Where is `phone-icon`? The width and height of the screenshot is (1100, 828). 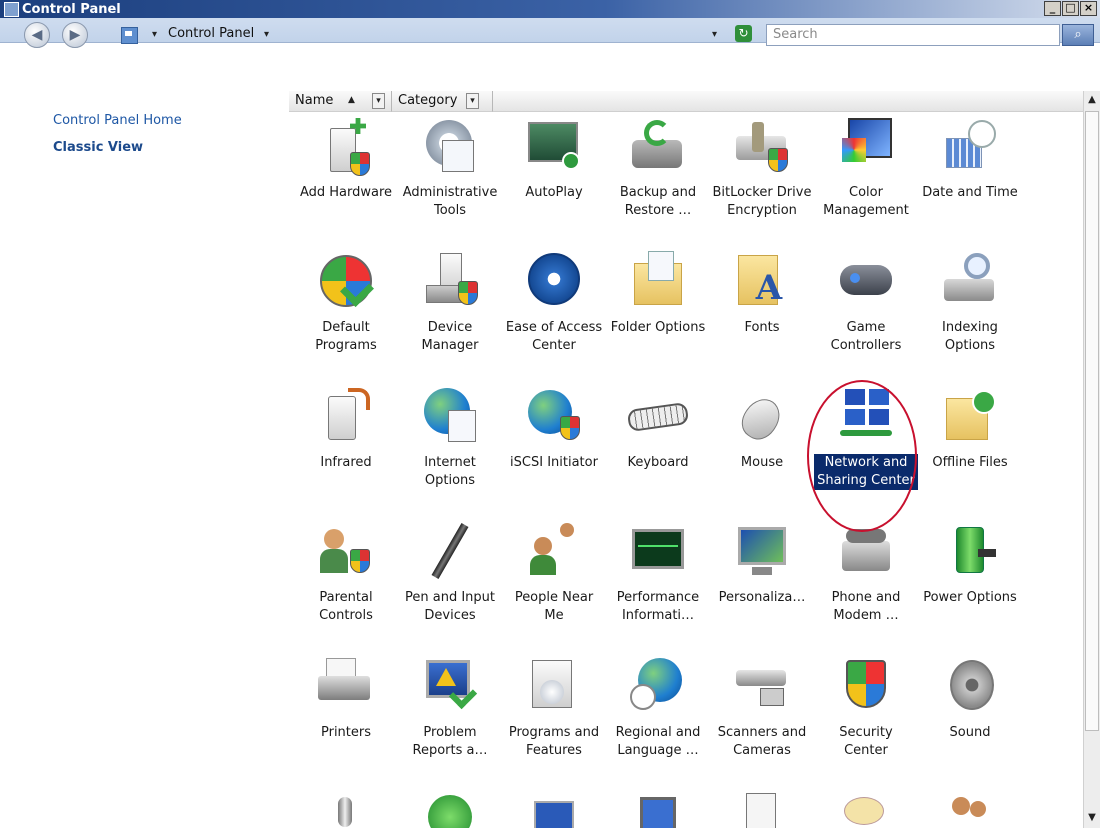
phone-icon is located at coordinates (866, 551).